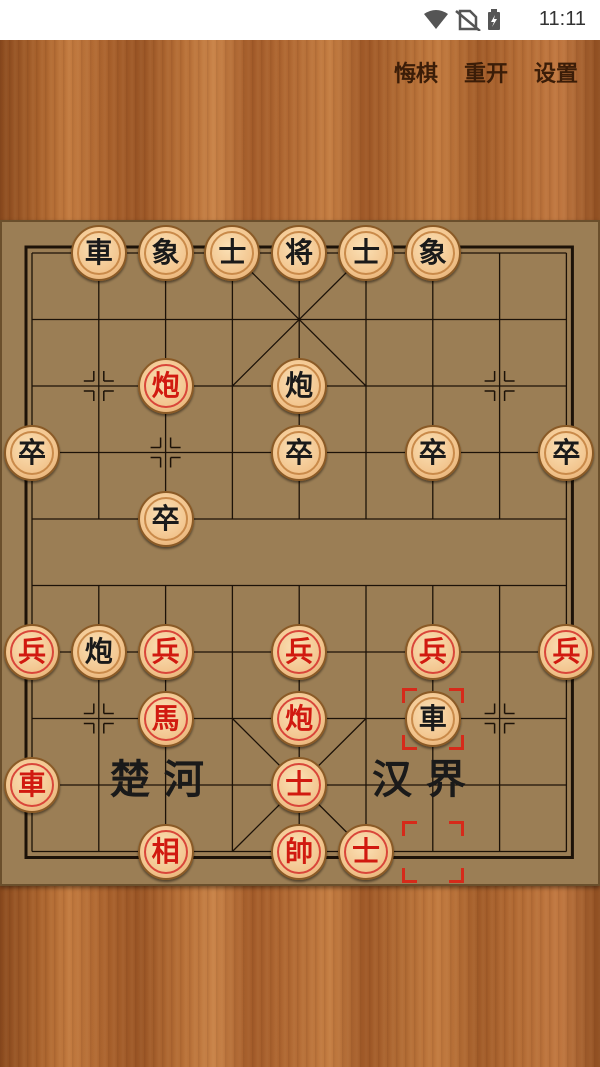 The width and height of the screenshot is (600, 1067). Describe the element at coordinates (432, 851) in the screenshot. I see `last-move-from-marker` at that location.